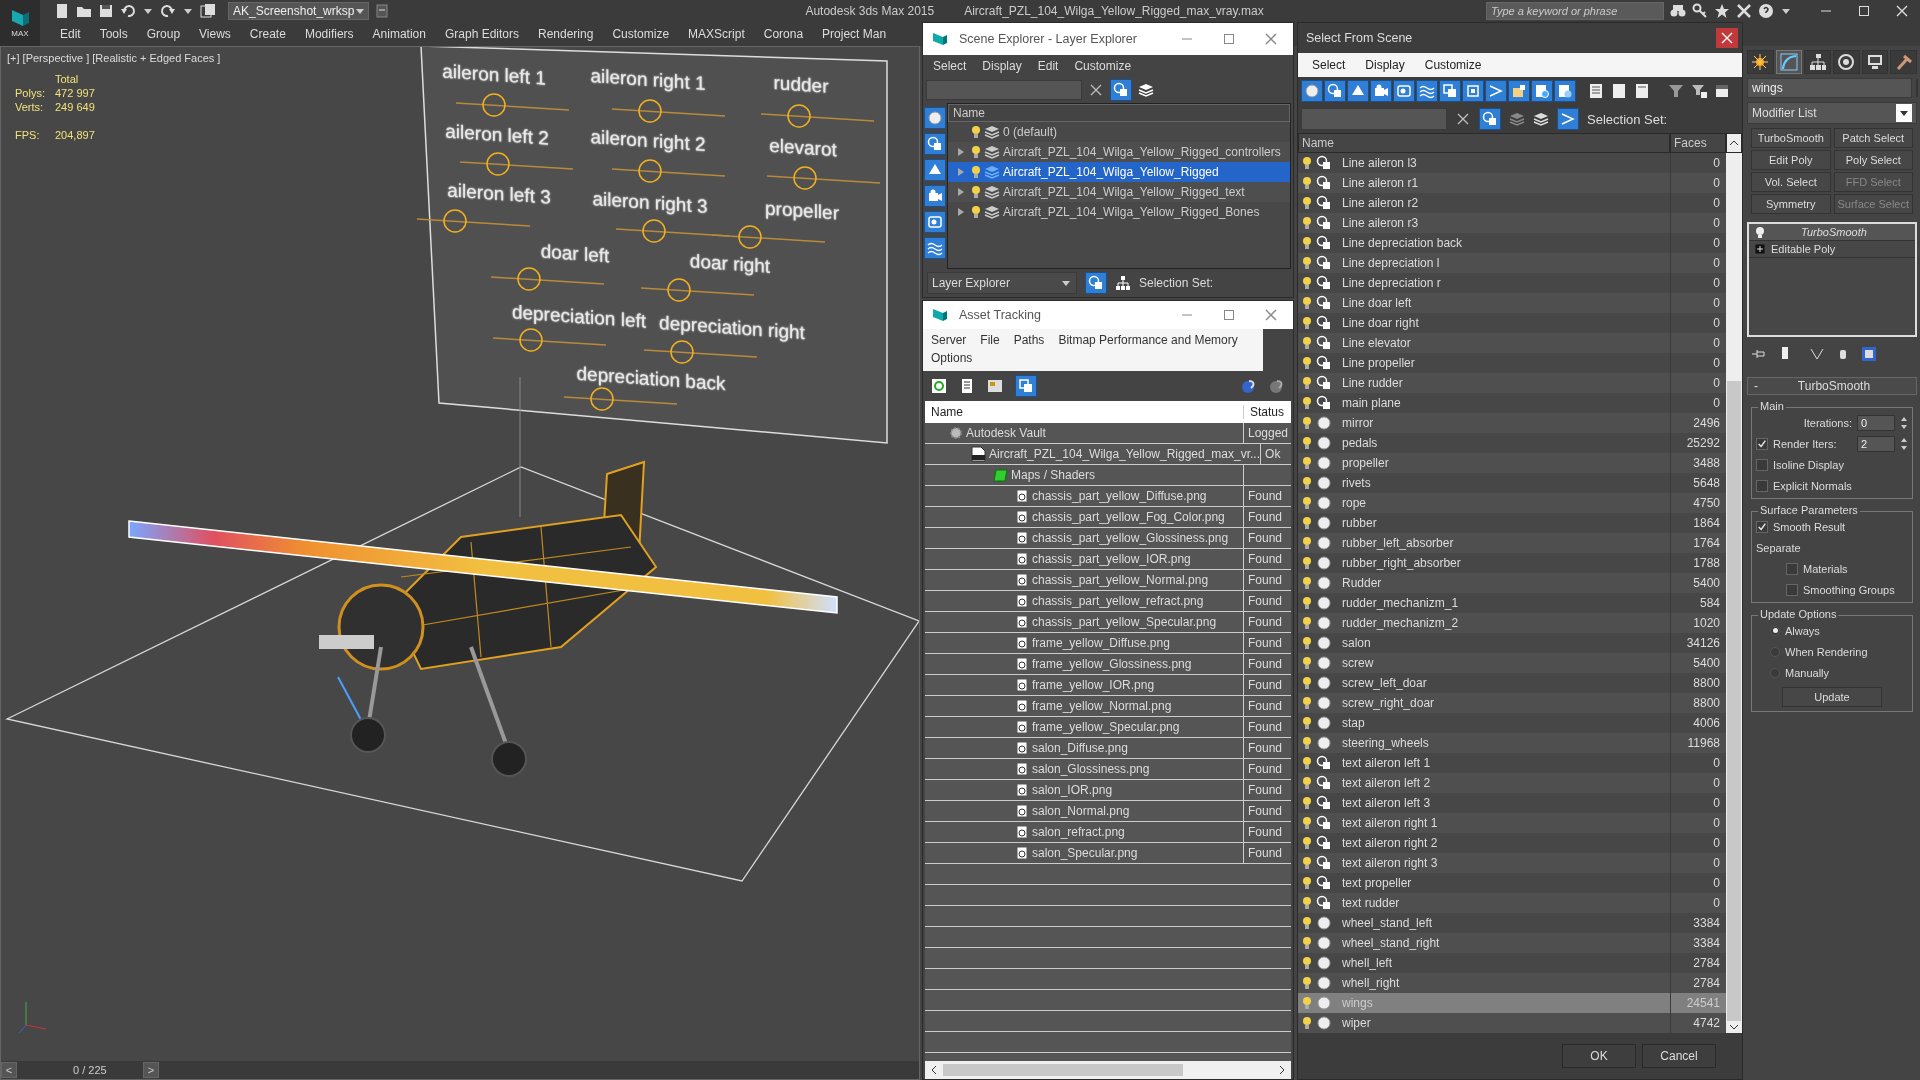 The image size is (1920, 1080). Describe the element at coordinates (1512, 703) in the screenshot. I see `object-row: screw_right_doar 8800` at that location.